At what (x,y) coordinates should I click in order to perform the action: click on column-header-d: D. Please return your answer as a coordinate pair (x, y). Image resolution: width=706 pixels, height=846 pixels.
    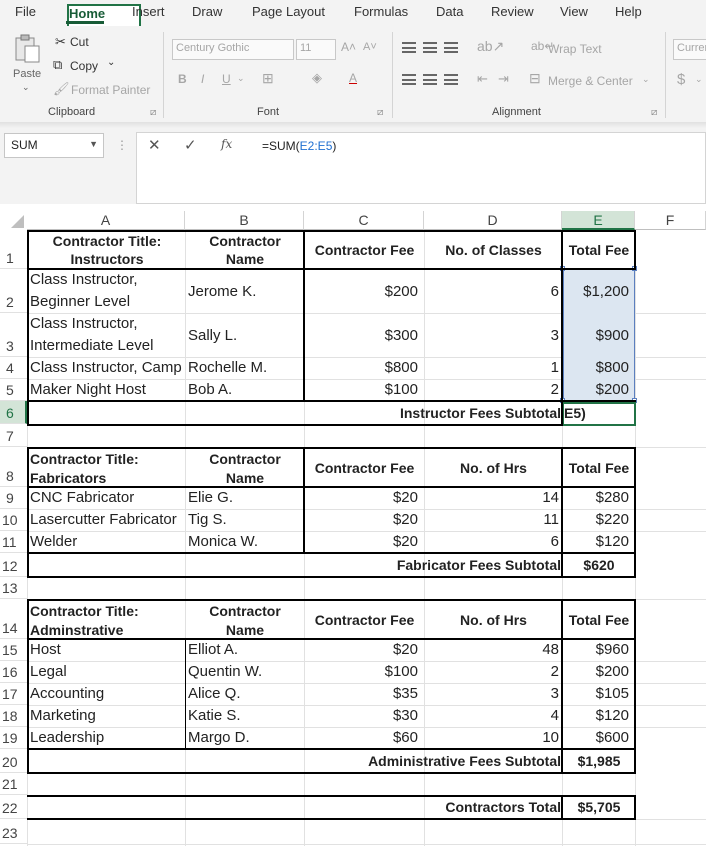
    Looking at the image, I should click on (493, 220).